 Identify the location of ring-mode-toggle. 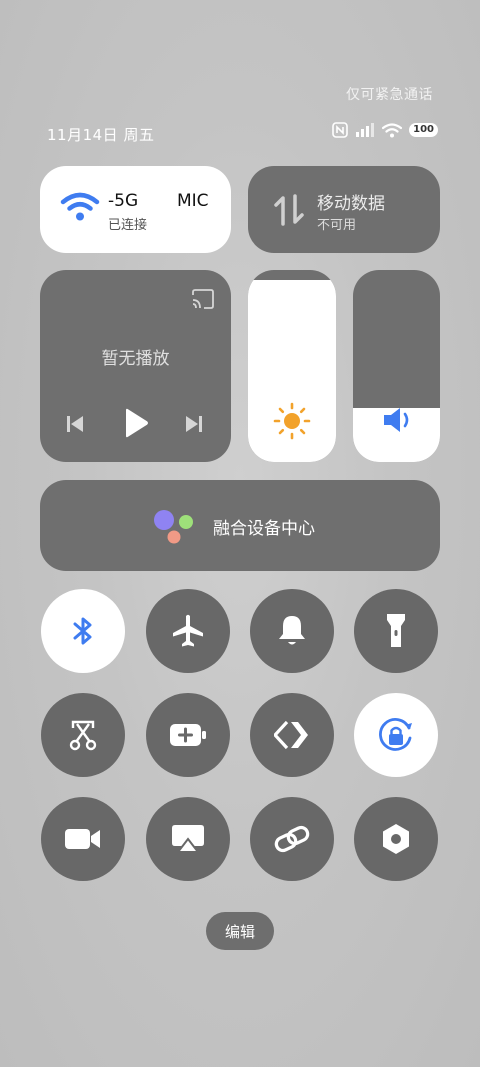
(292, 631).